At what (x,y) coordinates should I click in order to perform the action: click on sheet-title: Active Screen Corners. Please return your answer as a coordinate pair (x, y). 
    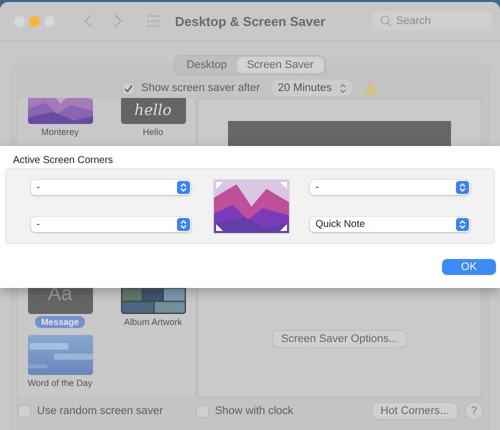
    Looking at the image, I should click on (63, 160).